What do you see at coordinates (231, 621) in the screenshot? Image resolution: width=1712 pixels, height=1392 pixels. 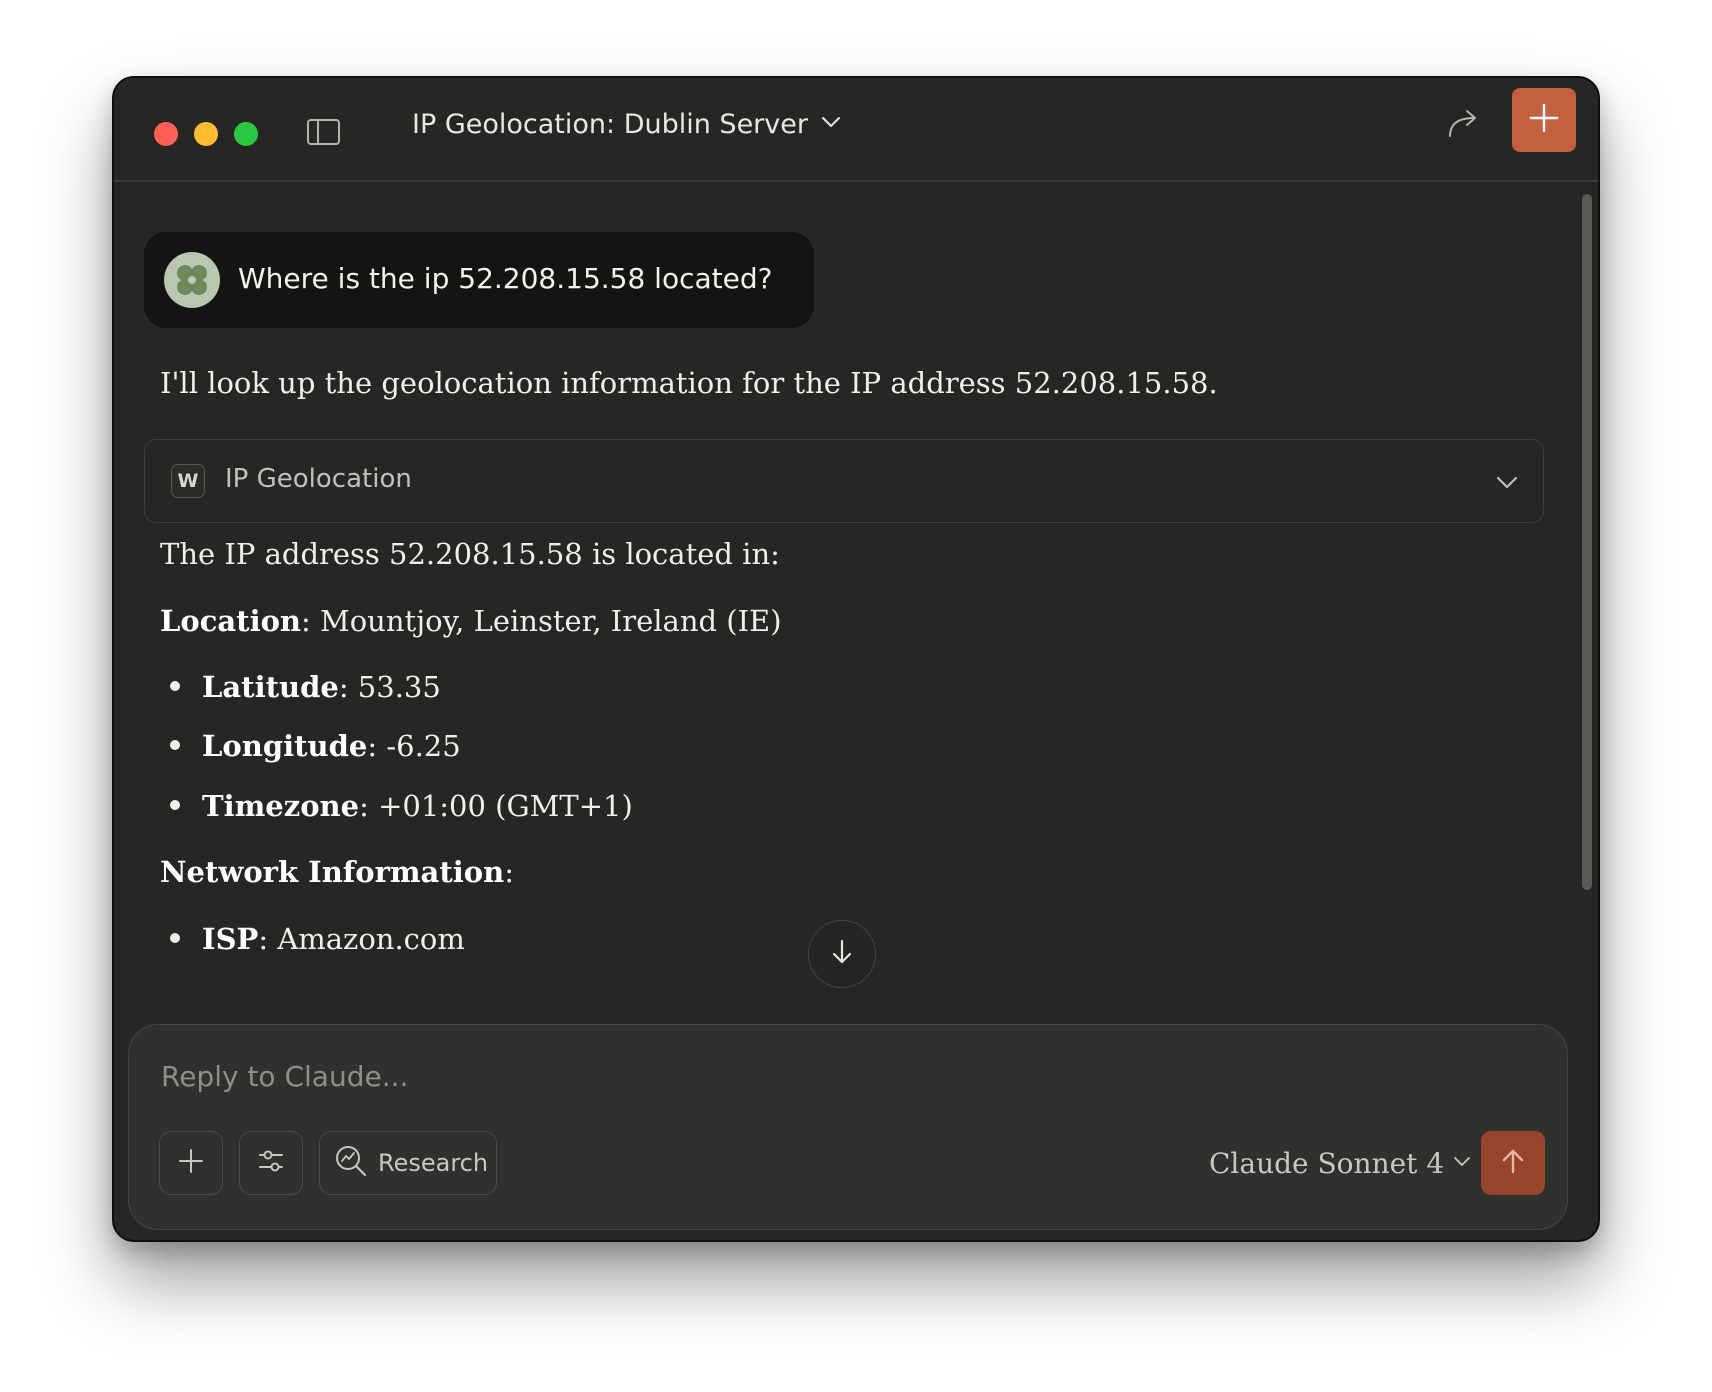 I see `location-label: Location` at bounding box center [231, 621].